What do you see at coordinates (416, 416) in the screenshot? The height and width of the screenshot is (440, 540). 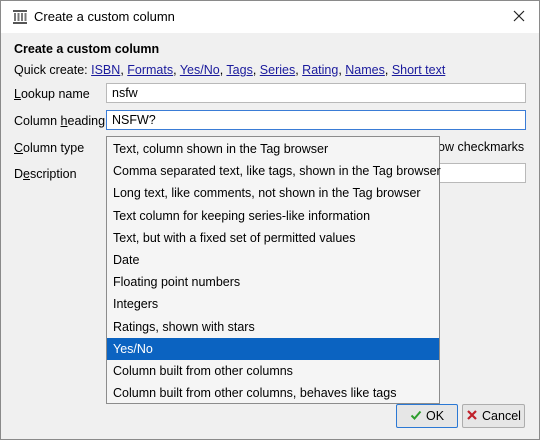 I see `checkmark-icon` at bounding box center [416, 416].